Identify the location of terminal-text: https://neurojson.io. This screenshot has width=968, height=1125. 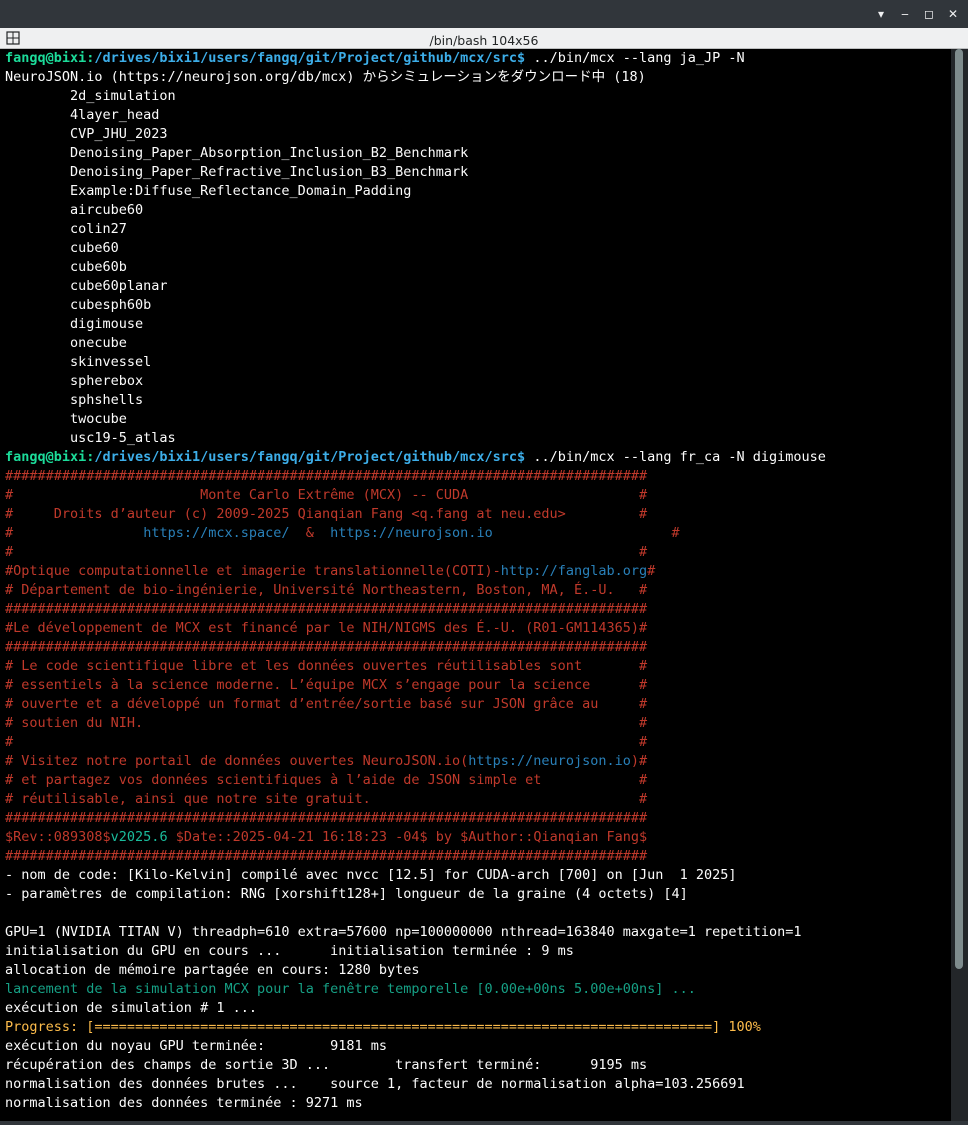
(411, 533).